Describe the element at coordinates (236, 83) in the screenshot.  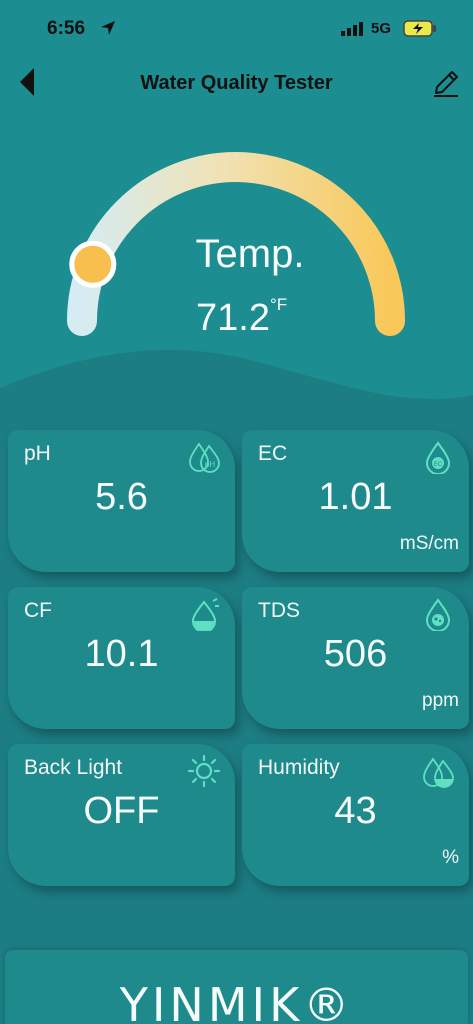
I see `page-title: Water Quality Tester` at that location.